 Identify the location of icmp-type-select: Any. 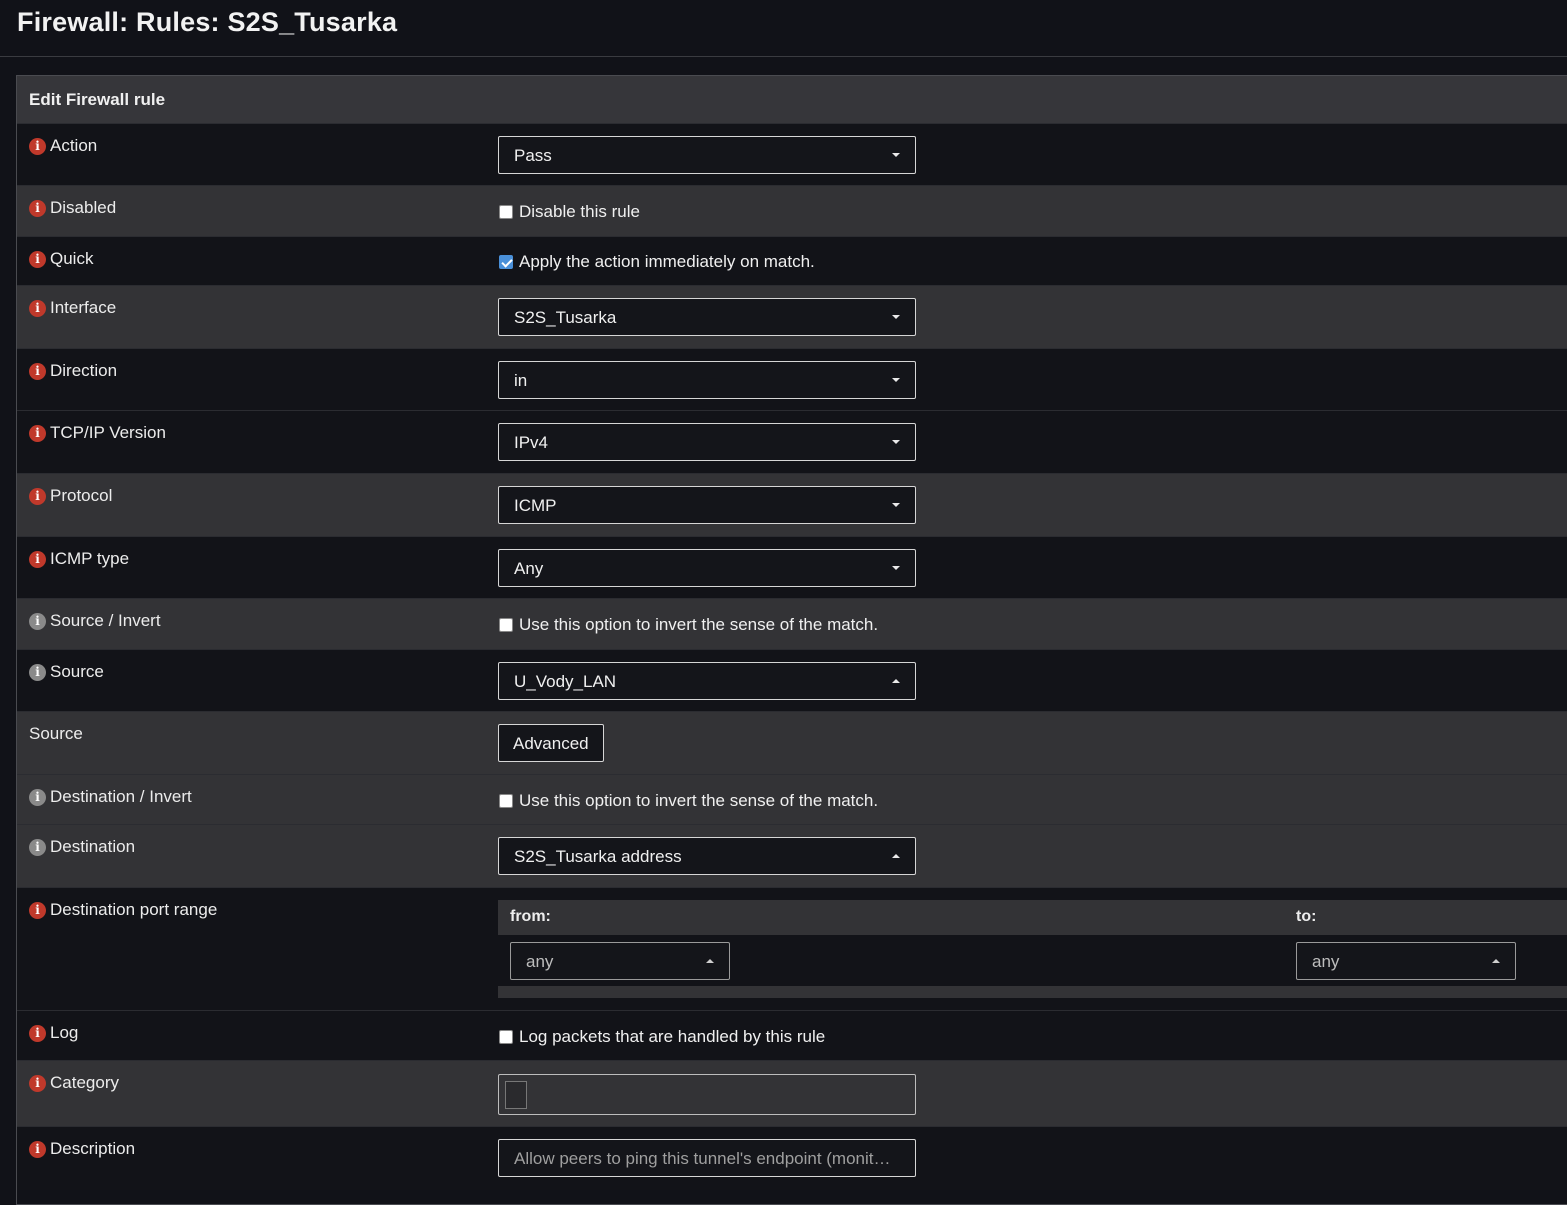
(707, 568).